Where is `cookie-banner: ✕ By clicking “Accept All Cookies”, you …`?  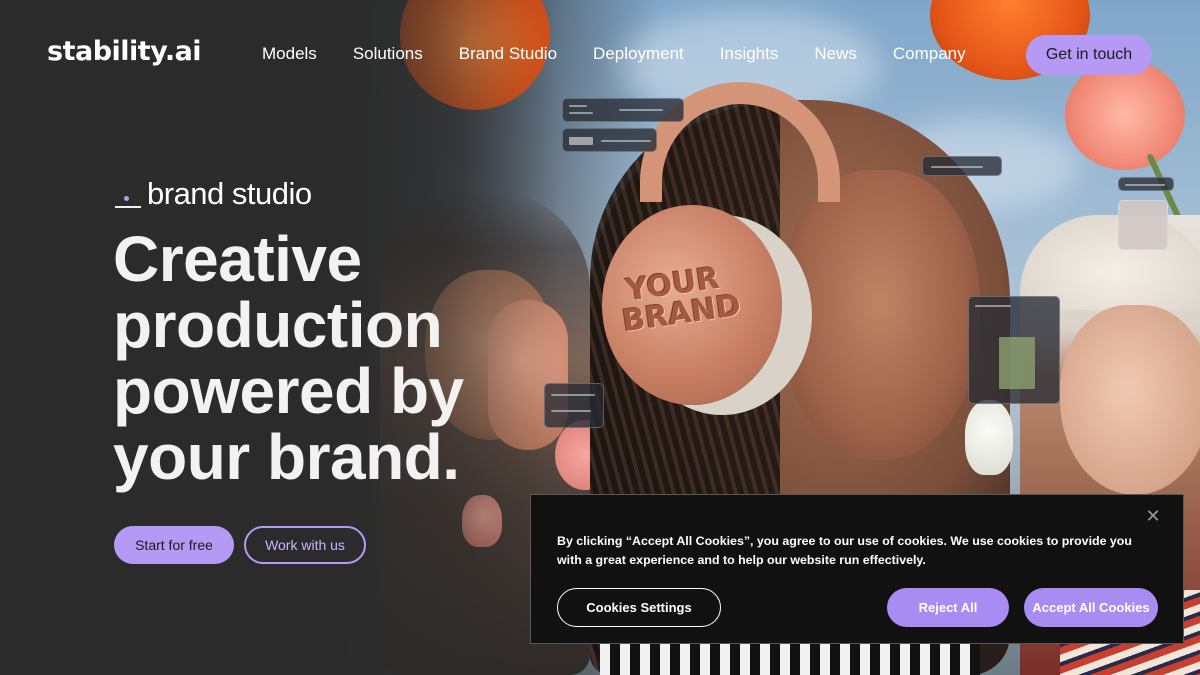
cookie-banner: ✕ By clicking “Accept All Cookies”, you … is located at coordinates (857, 569).